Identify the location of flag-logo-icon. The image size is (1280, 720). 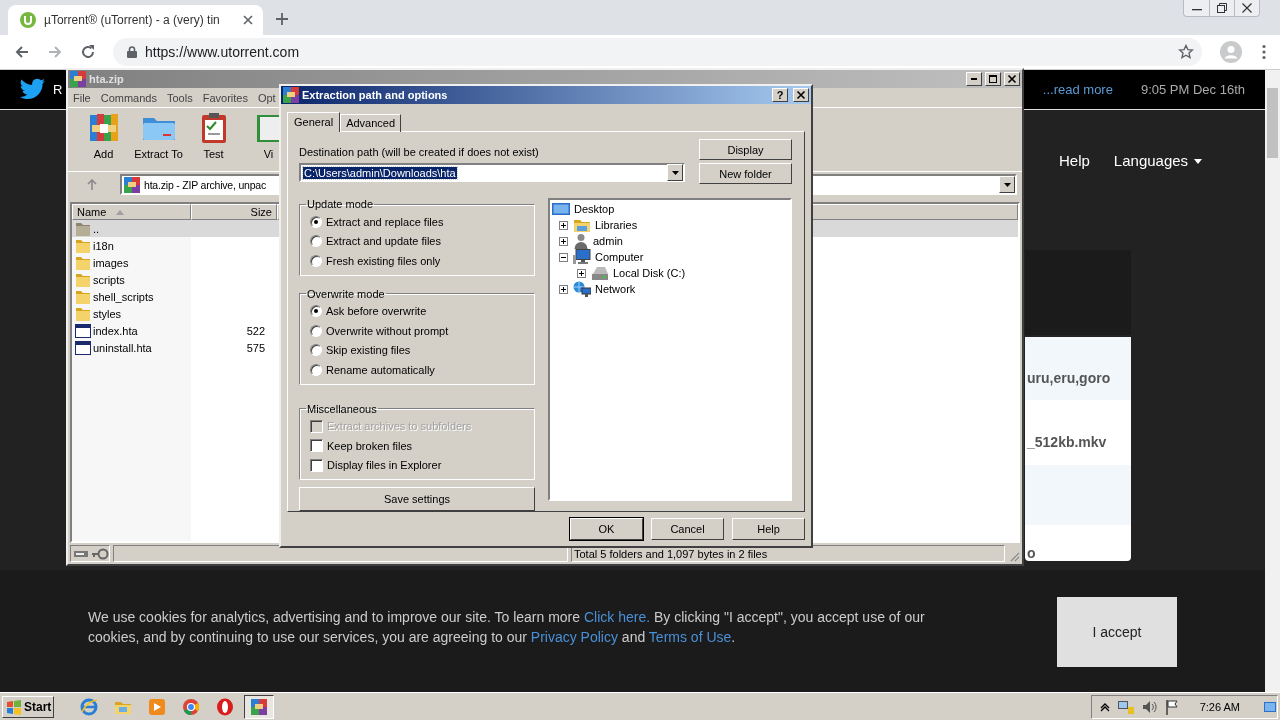
(14, 706).